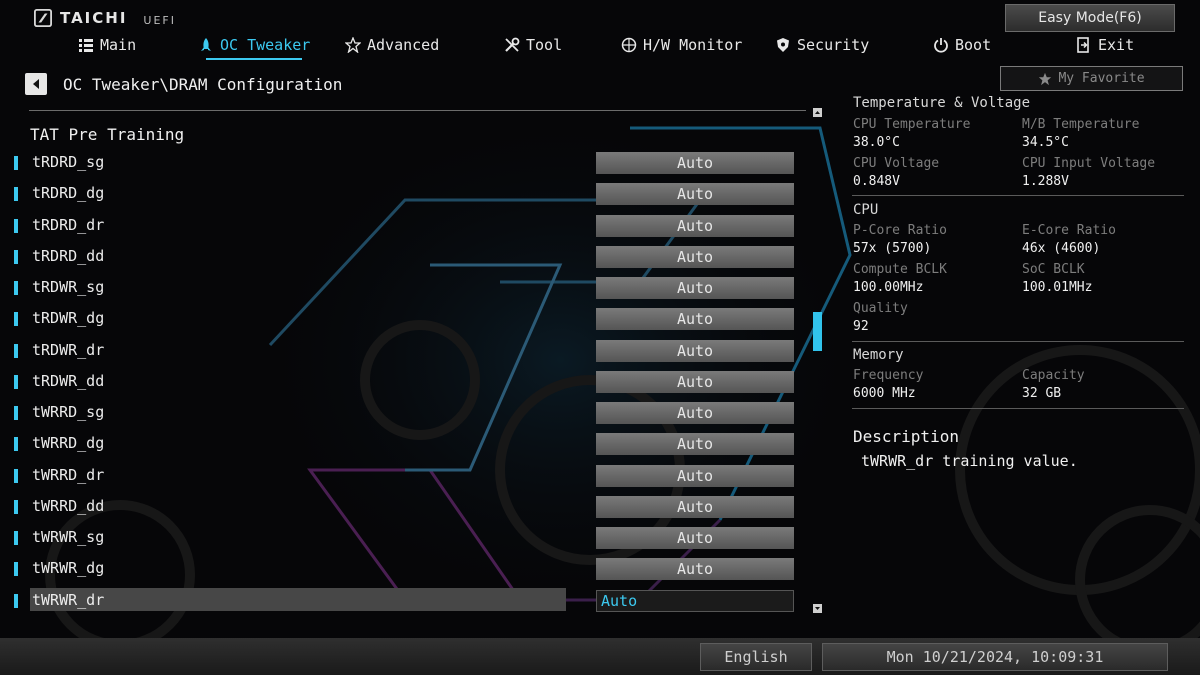 This screenshot has width=1200, height=675. I want to click on setting-label: tRDRD_dd, so click(68, 256).